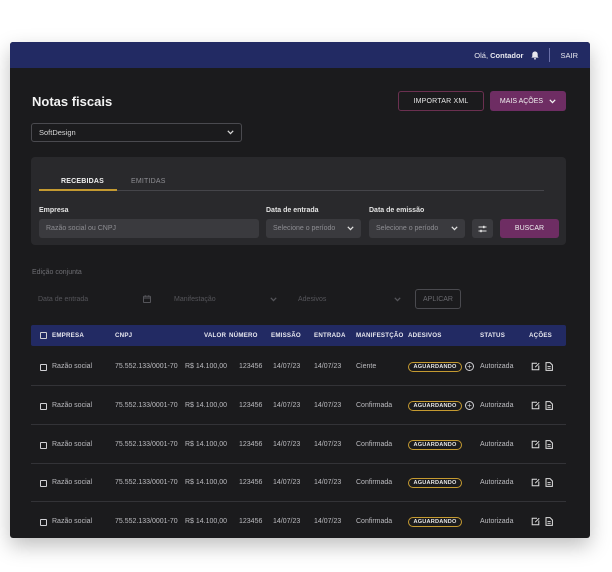 This screenshot has height=572, width=612. What do you see at coordinates (397, 210) in the screenshot?
I see `issue-date-label: Data de emissão` at bounding box center [397, 210].